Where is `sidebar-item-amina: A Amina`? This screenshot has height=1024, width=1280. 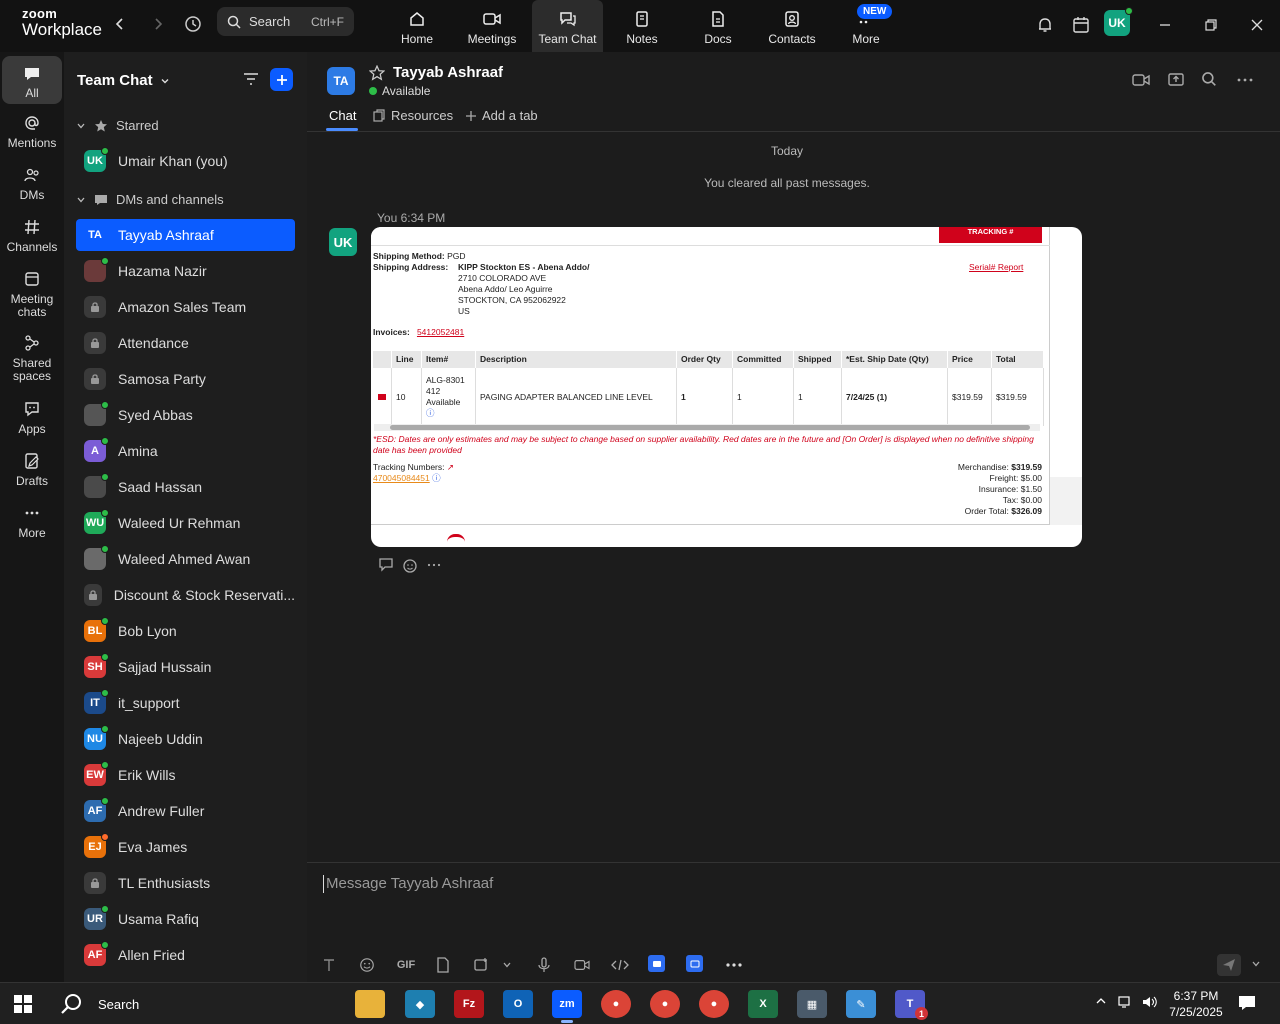 sidebar-item-amina: A Amina is located at coordinates (185, 451).